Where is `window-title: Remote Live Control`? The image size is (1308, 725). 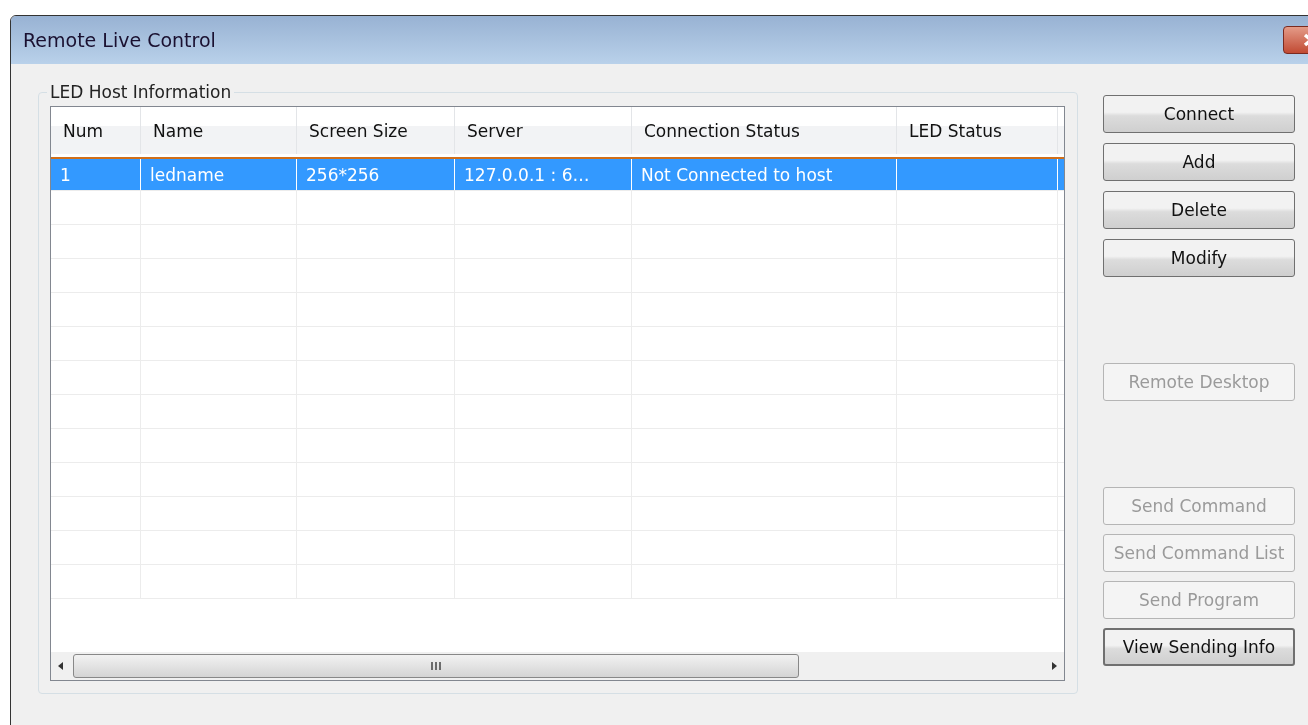 window-title: Remote Live Control is located at coordinates (119, 40).